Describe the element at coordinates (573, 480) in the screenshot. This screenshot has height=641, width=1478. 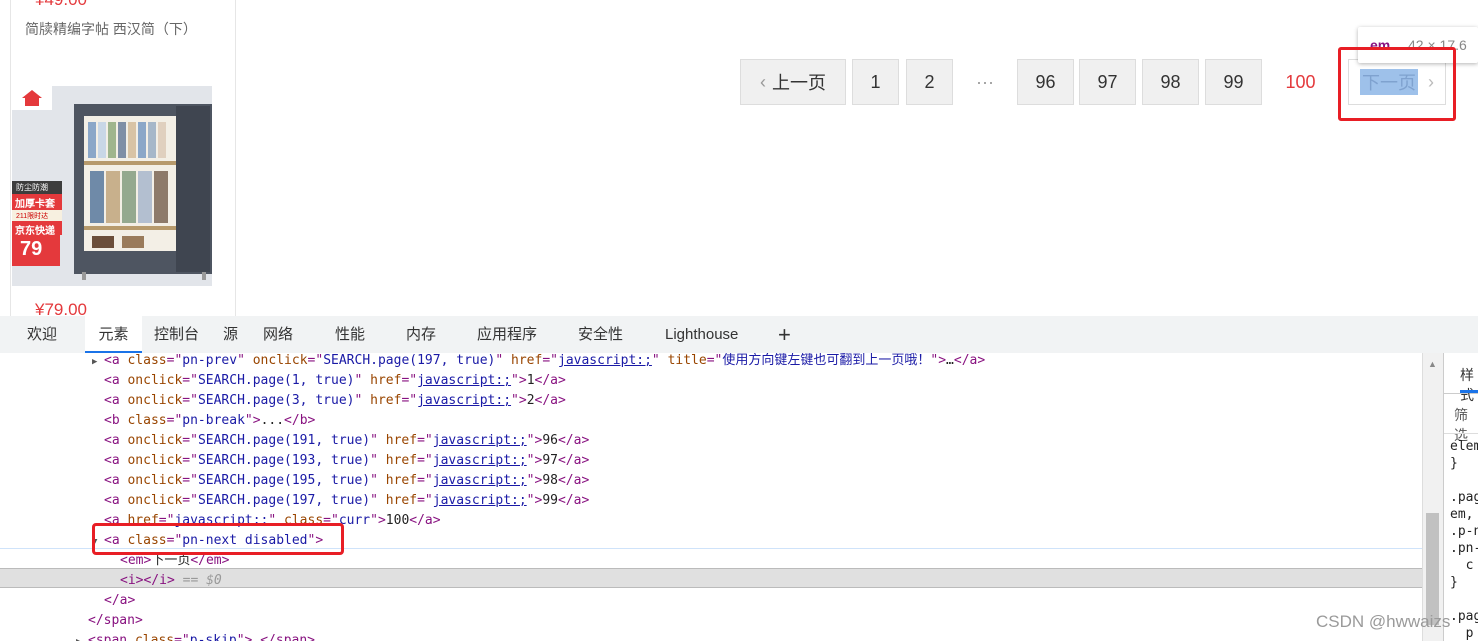
I see `code-token: </a>` at that location.